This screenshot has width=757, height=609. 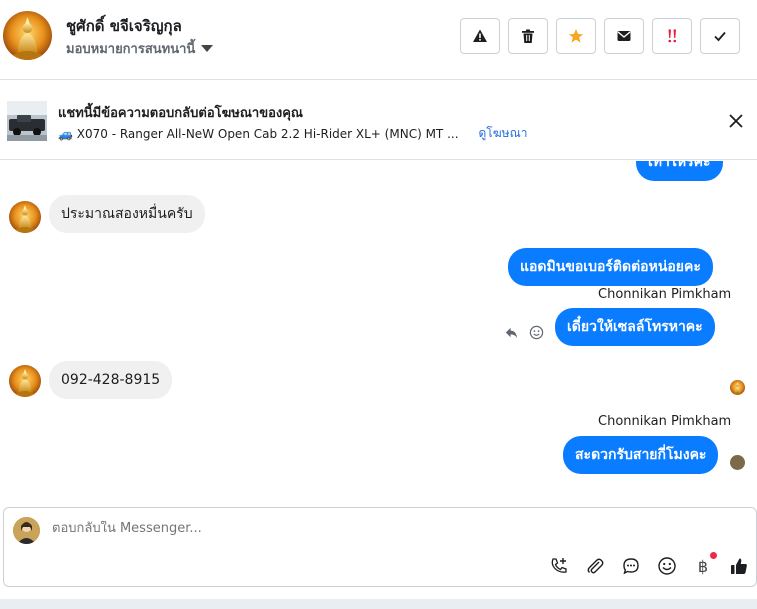 I want to click on assign-label: มอบหมายการสนทนานี้, so click(x=131, y=49).